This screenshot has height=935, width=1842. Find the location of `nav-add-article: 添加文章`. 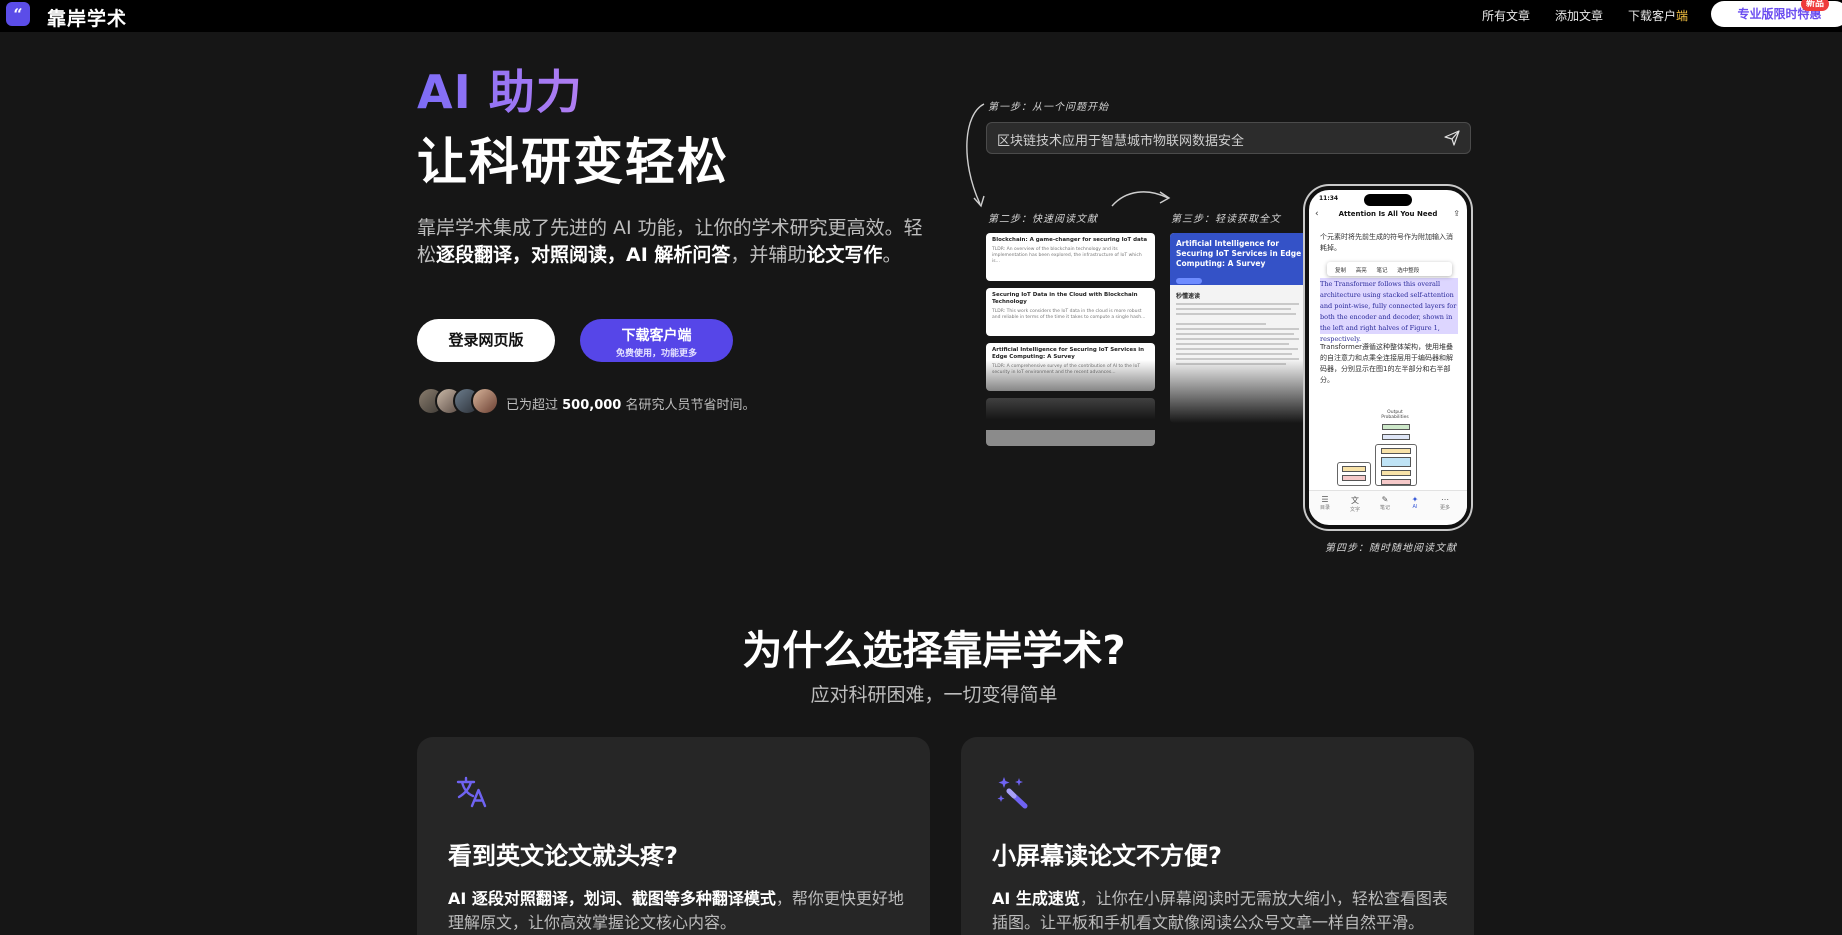

nav-add-article: 添加文章 is located at coordinates (1579, 15).